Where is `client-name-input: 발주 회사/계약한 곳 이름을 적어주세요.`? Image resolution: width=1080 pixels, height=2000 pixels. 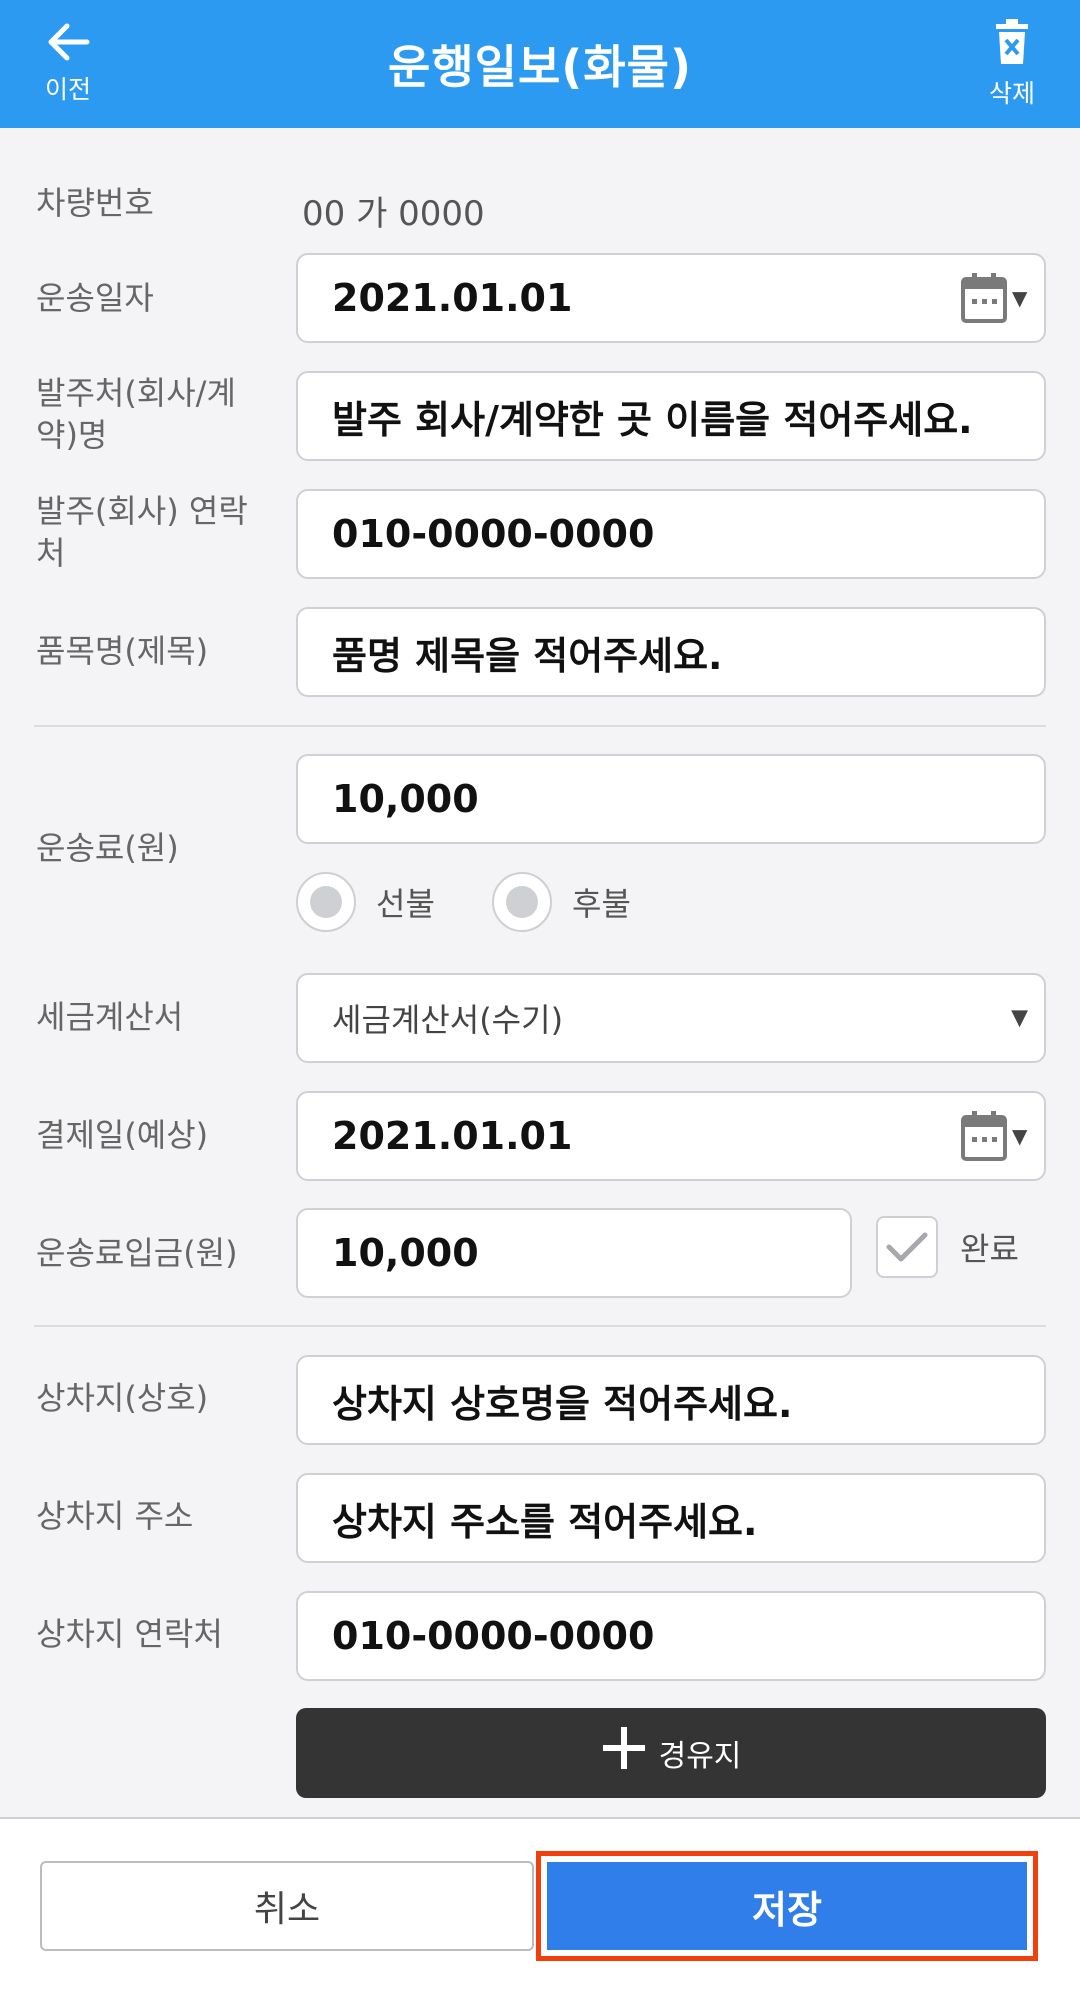
client-name-input: 발주 회사/계약한 곳 이름을 적어주세요. is located at coordinates (671, 416).